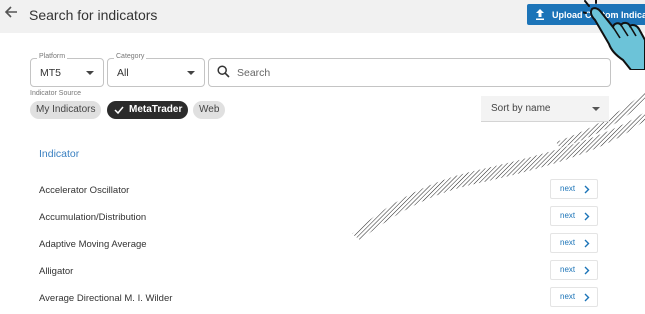  I want to click on search-placeholder: Search, so click(254, 73).